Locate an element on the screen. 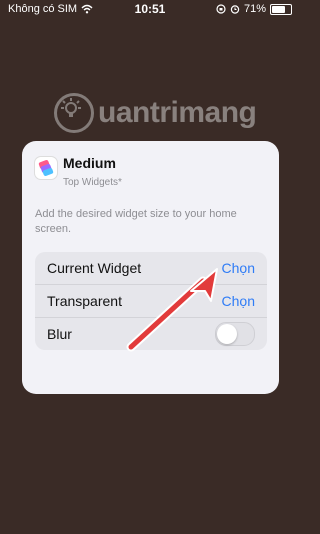  alarm-icon is located at coordinates (235, 9).